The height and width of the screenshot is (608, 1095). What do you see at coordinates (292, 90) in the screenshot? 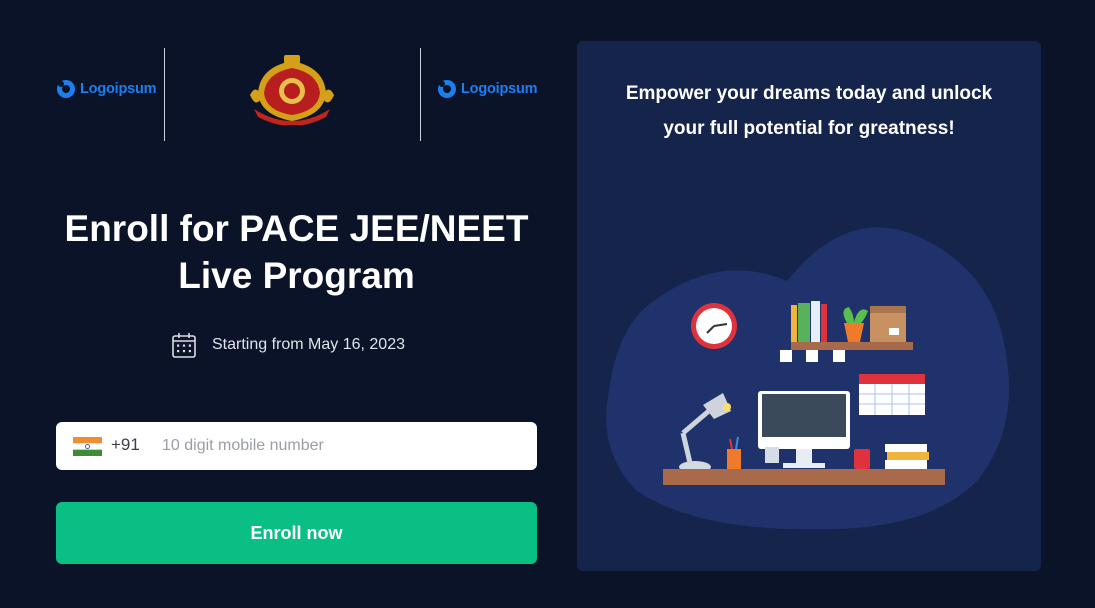
I see `delhi-police-emblem-icon` at bounding box center [292, 90].